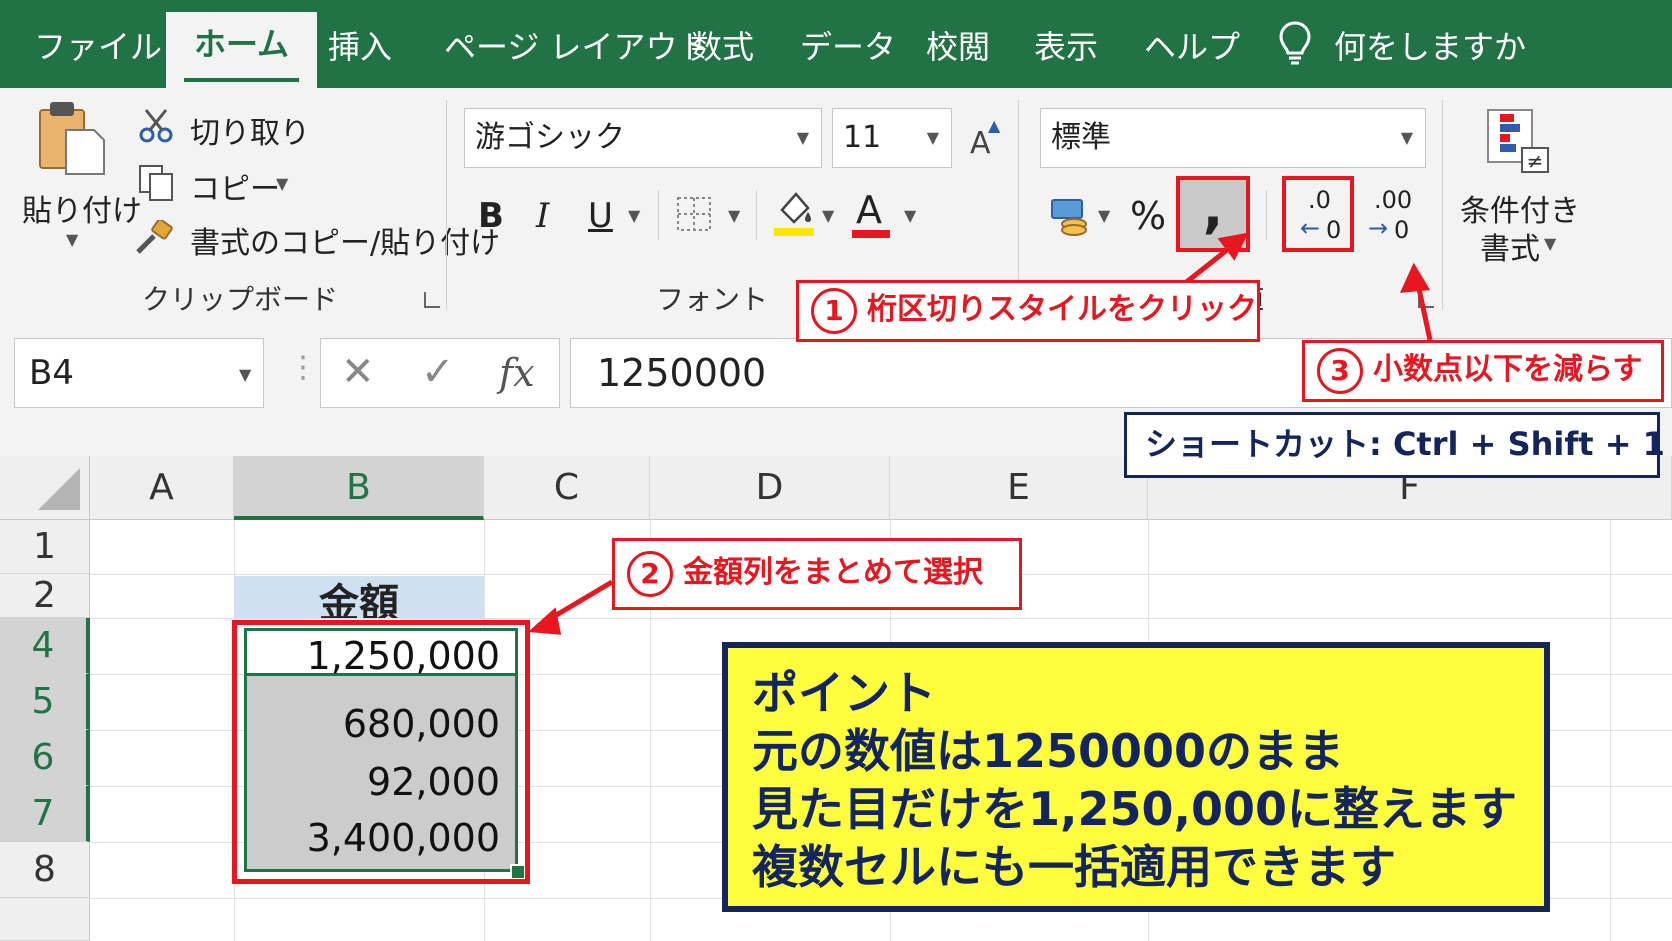  I want to click on step3-number: 3, so click(1340, 370).